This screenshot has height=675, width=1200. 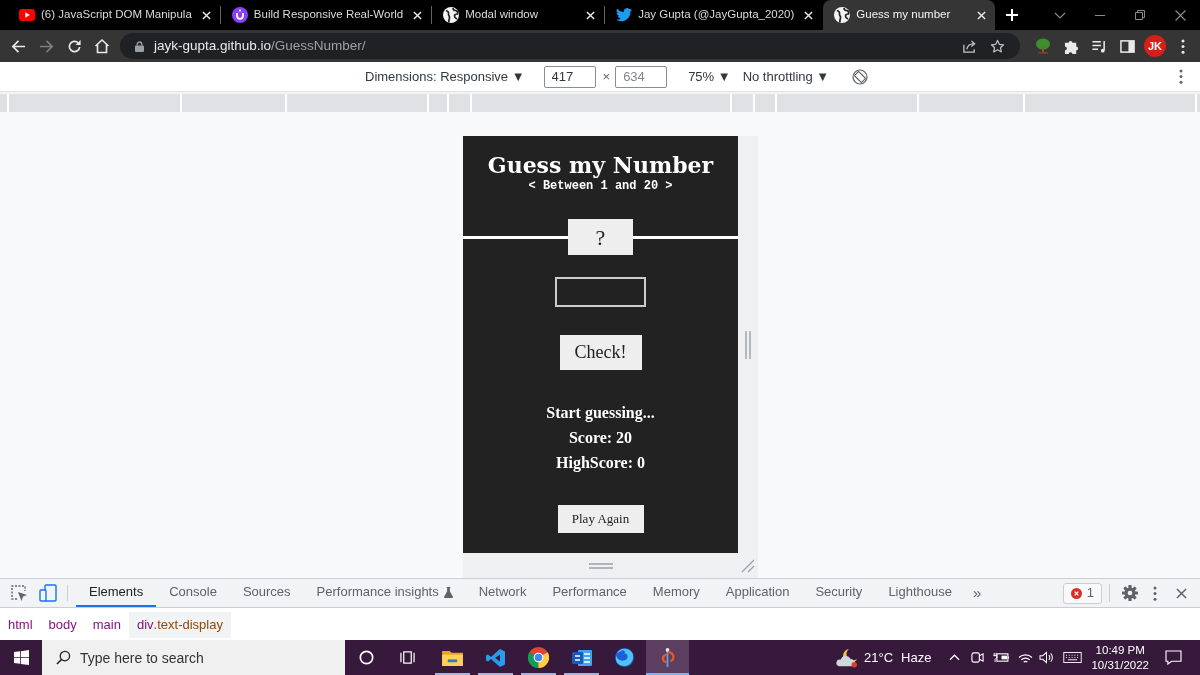 I want to click on error-count-button: 1, so click(x=1082, y=593).